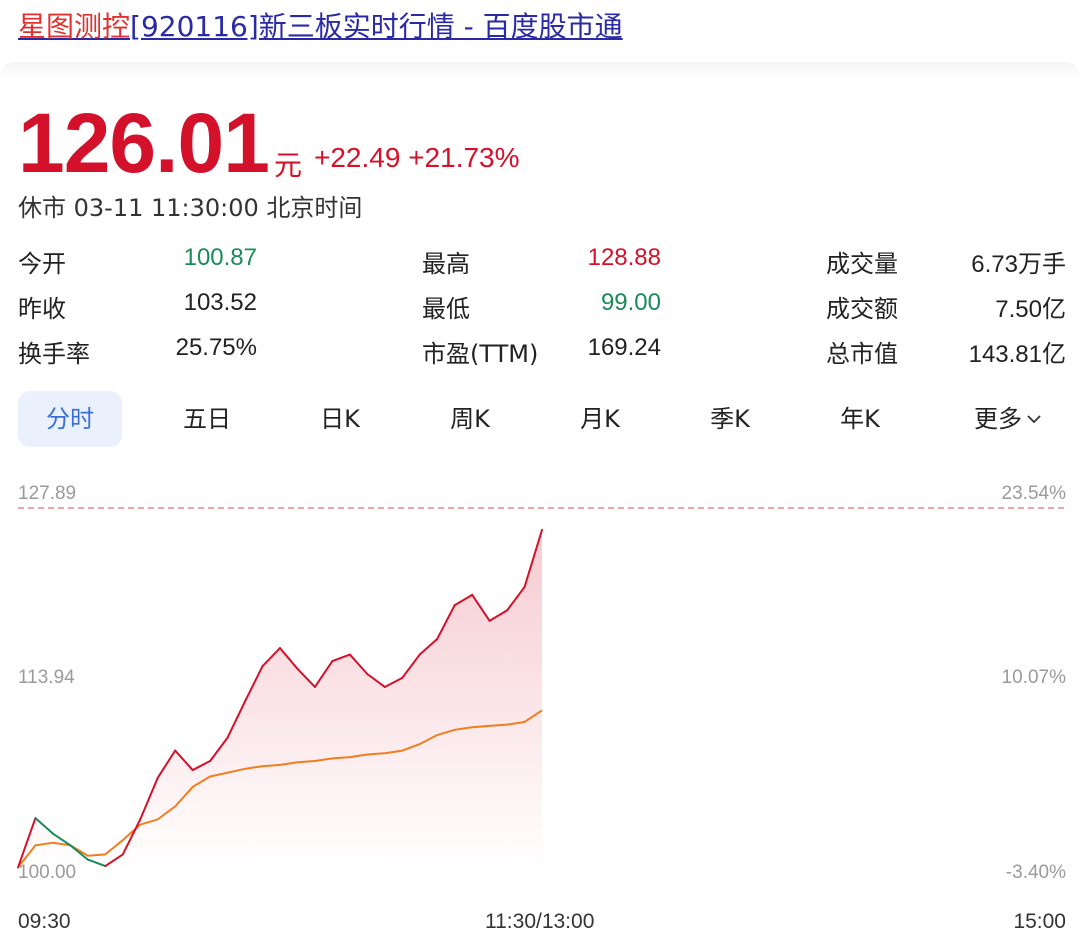 This screenshot has width=1080, height=936. What do you see at coordinates (630, 302) in the screenshot?
I see `stat-value-low: 99.00` at bounding box center [630, 302].